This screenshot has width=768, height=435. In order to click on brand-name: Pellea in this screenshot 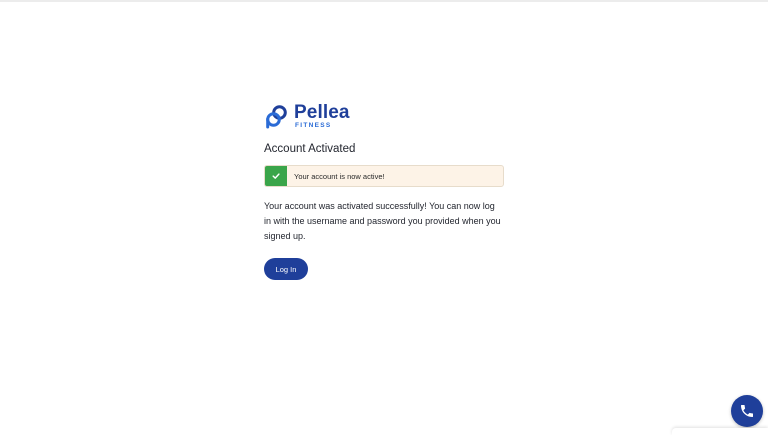, I will do `click(322, 112)`.